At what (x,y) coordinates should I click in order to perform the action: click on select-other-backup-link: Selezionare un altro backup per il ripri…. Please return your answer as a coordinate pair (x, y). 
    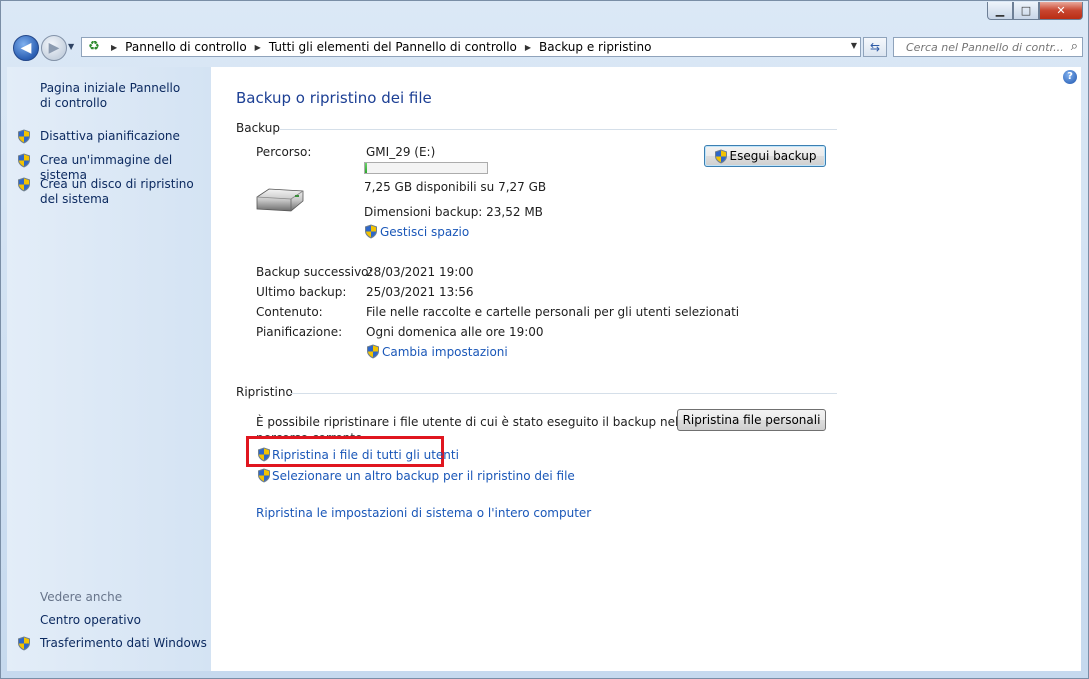
    Looking at the image, I should click on (423, 476).